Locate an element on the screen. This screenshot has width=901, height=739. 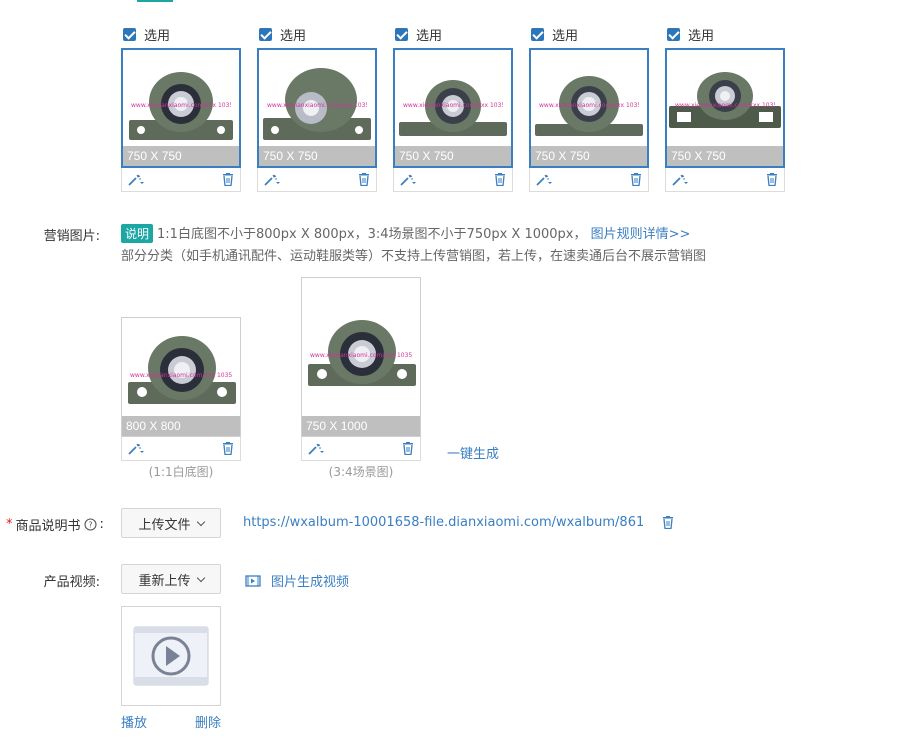
size-label: 800 X 800 is located at coordinates (181, 426).